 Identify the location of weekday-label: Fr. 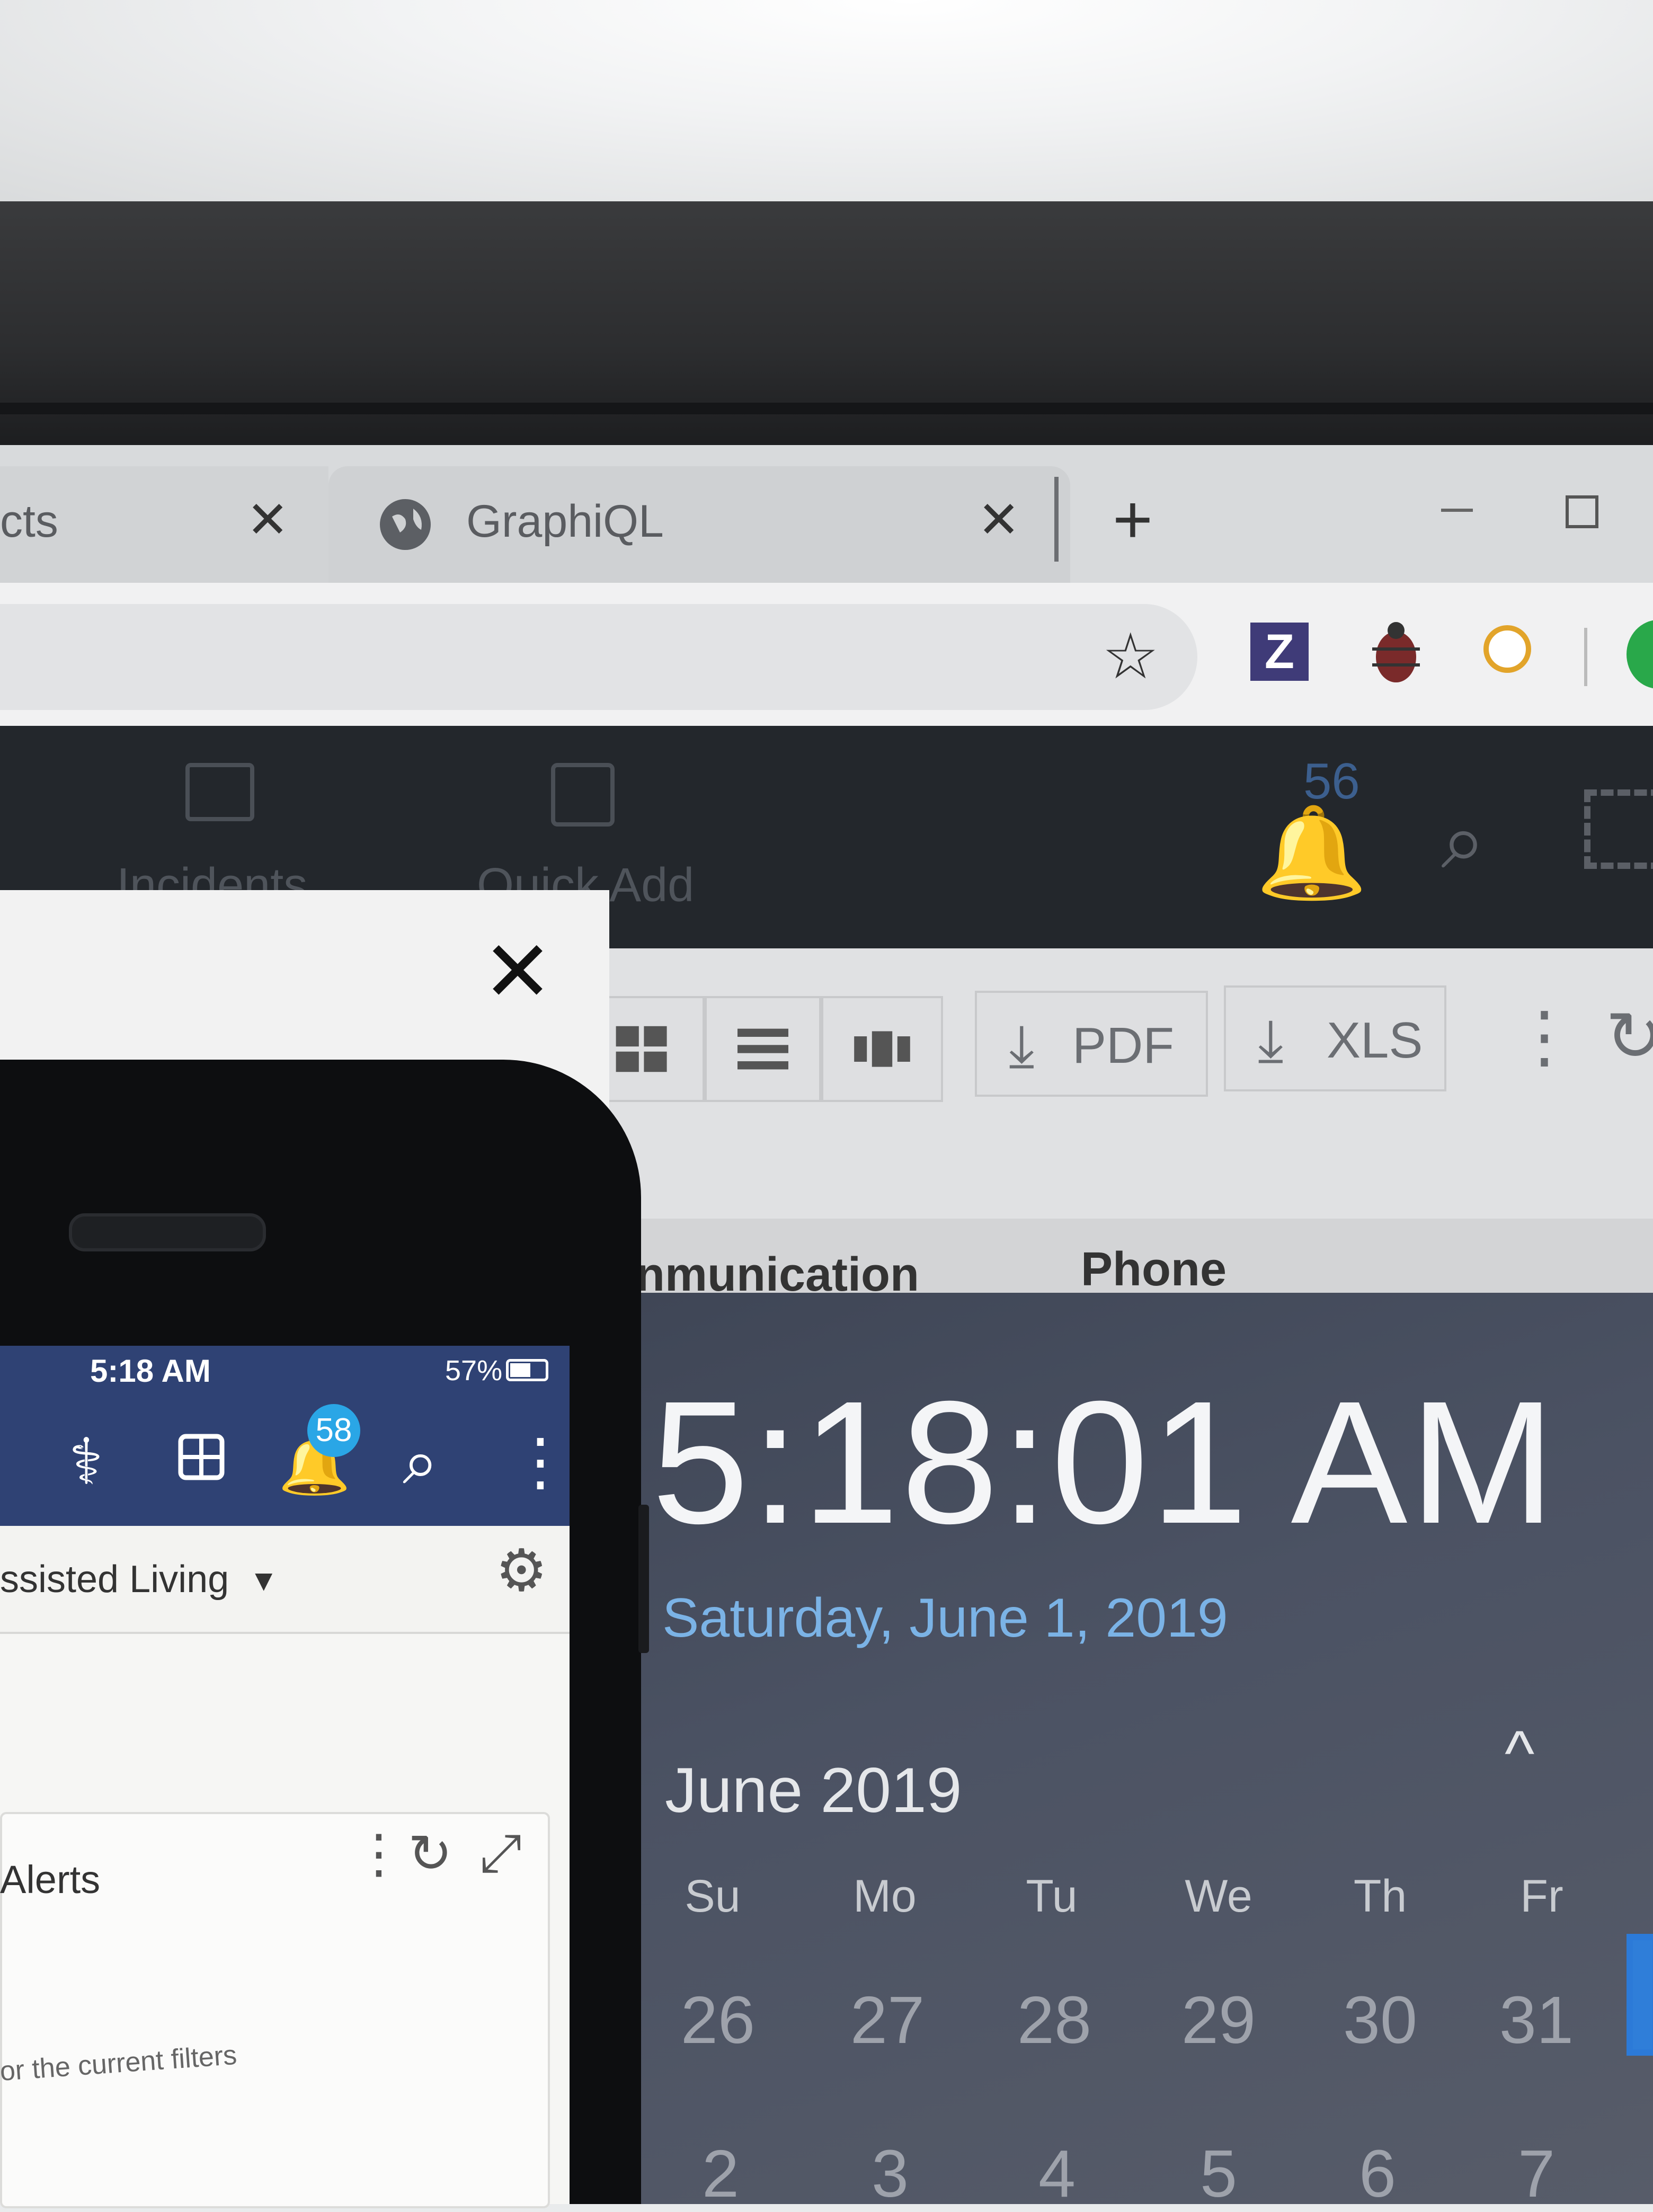
(1541, 1896).